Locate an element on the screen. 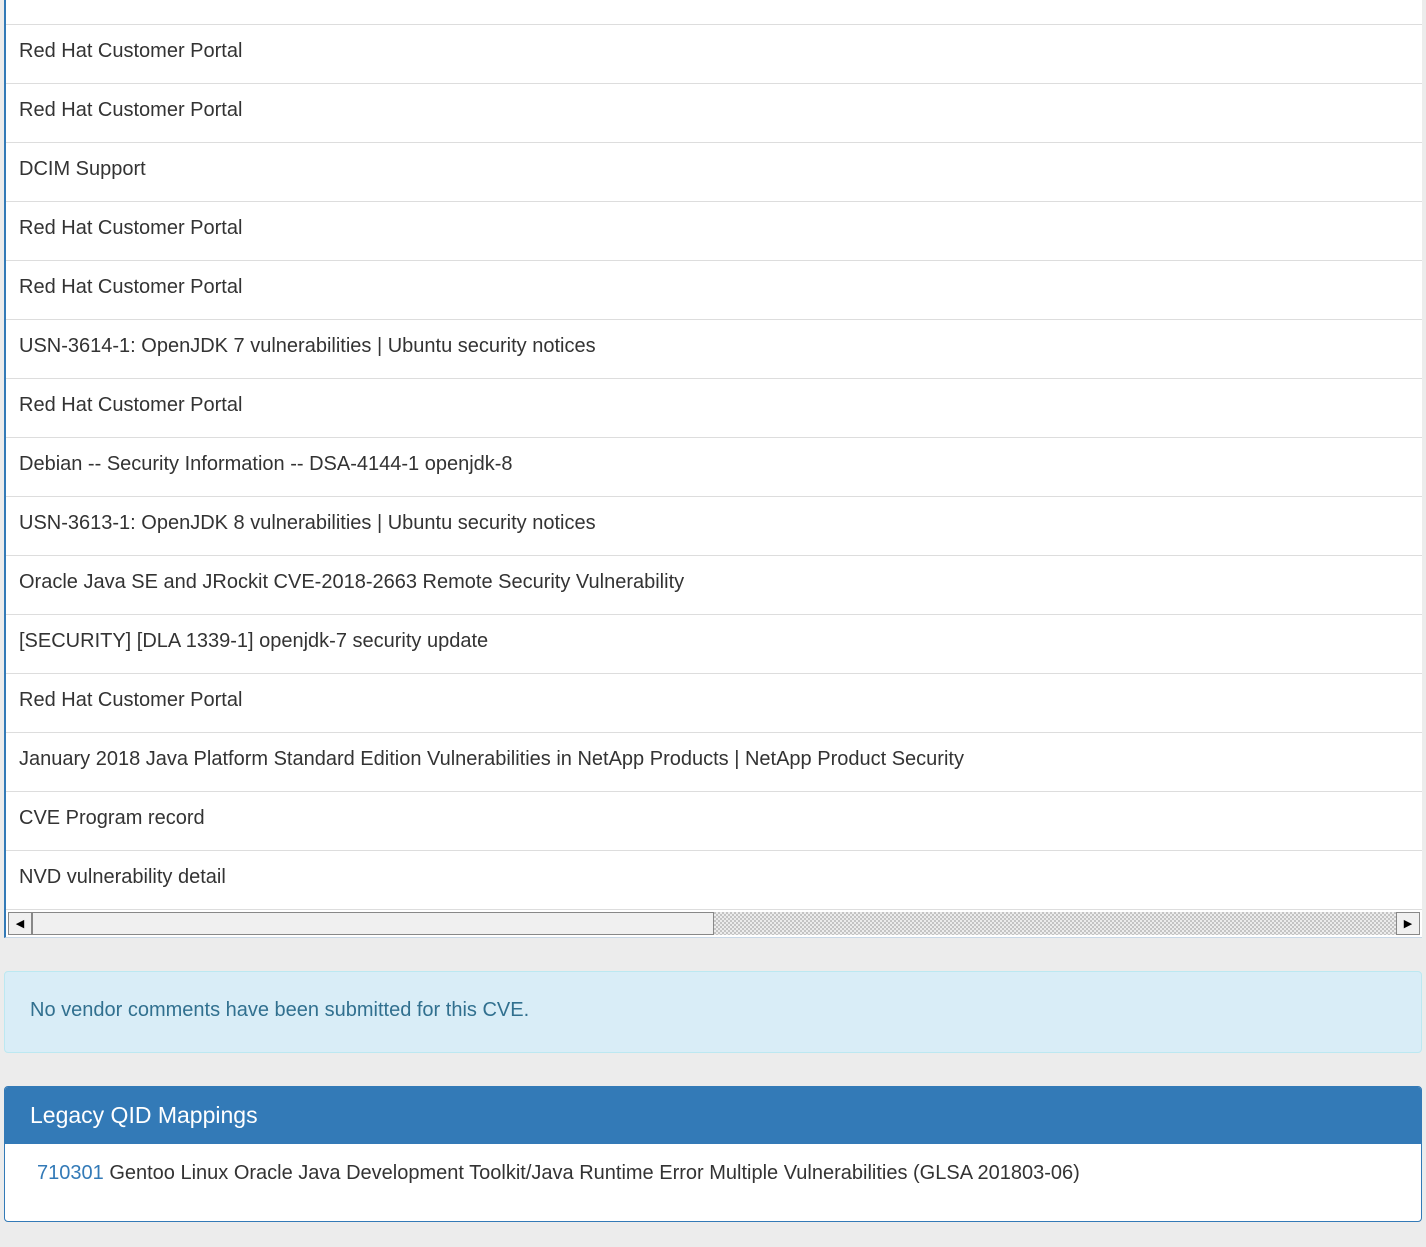 The image size is (1426, 1247). right-arrow-icon: ▶ is located at coordinates (1408, 923).